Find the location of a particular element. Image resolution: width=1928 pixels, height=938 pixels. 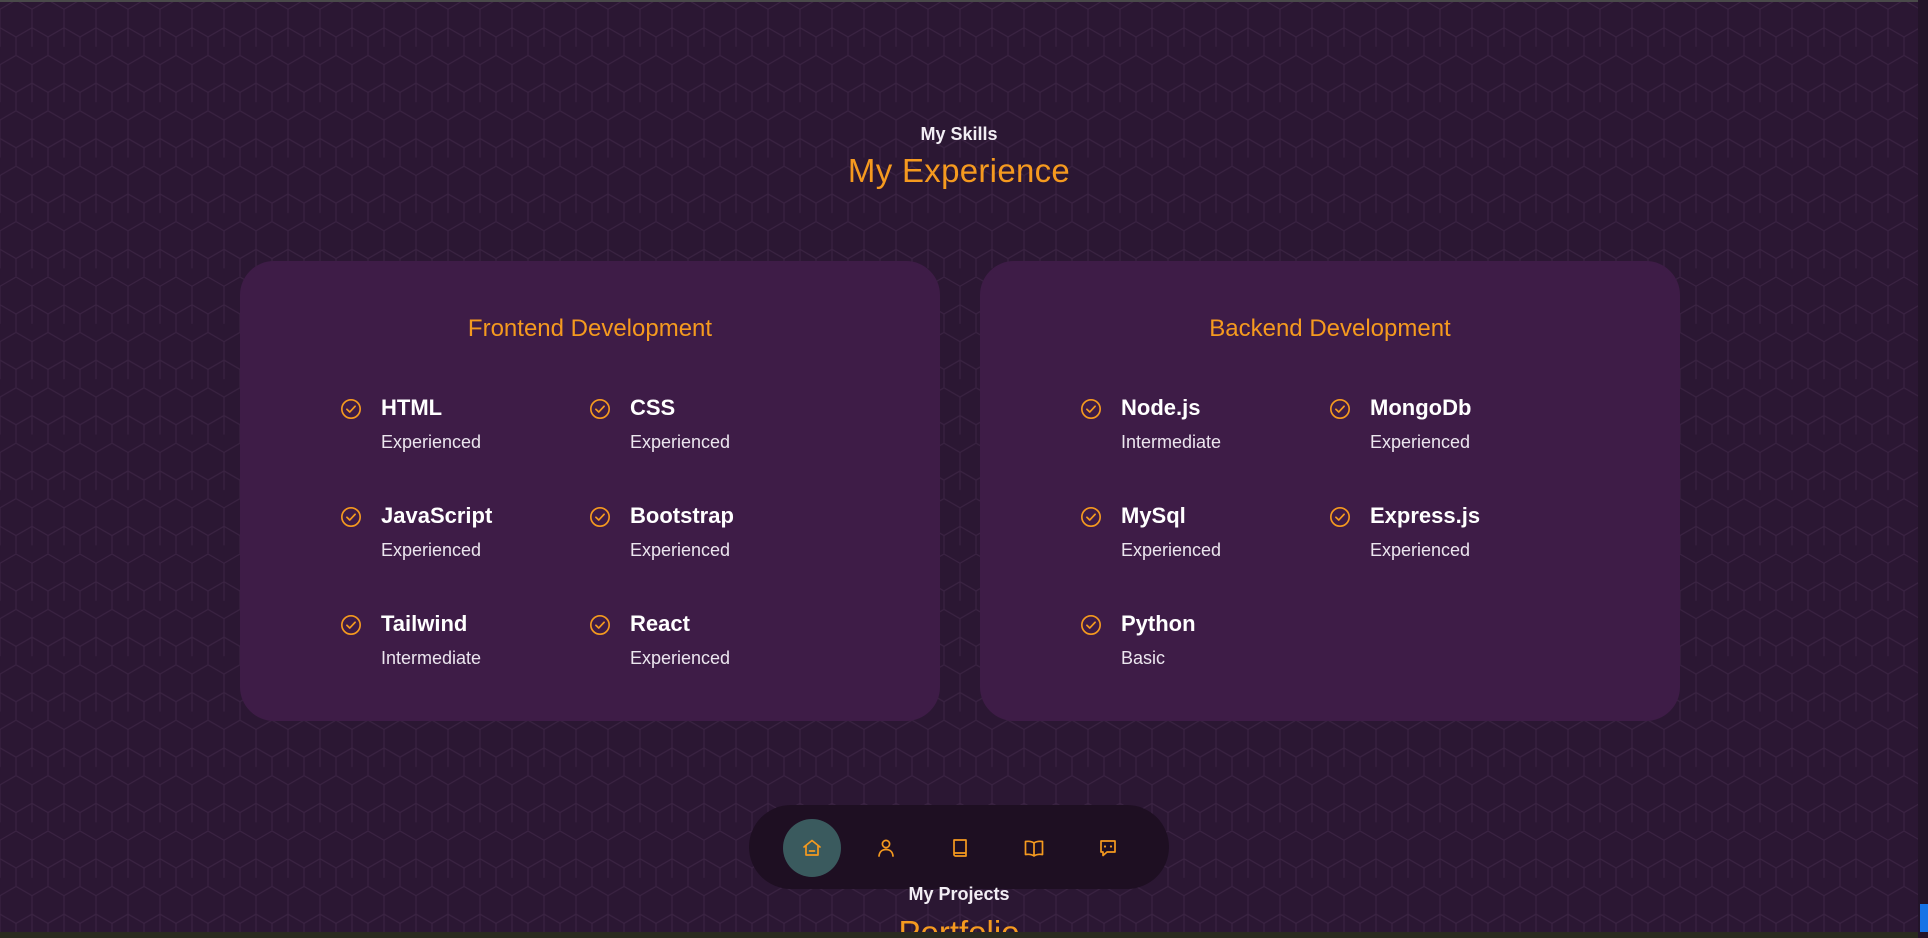

nav-home-button is located at coordinates (812, 848).